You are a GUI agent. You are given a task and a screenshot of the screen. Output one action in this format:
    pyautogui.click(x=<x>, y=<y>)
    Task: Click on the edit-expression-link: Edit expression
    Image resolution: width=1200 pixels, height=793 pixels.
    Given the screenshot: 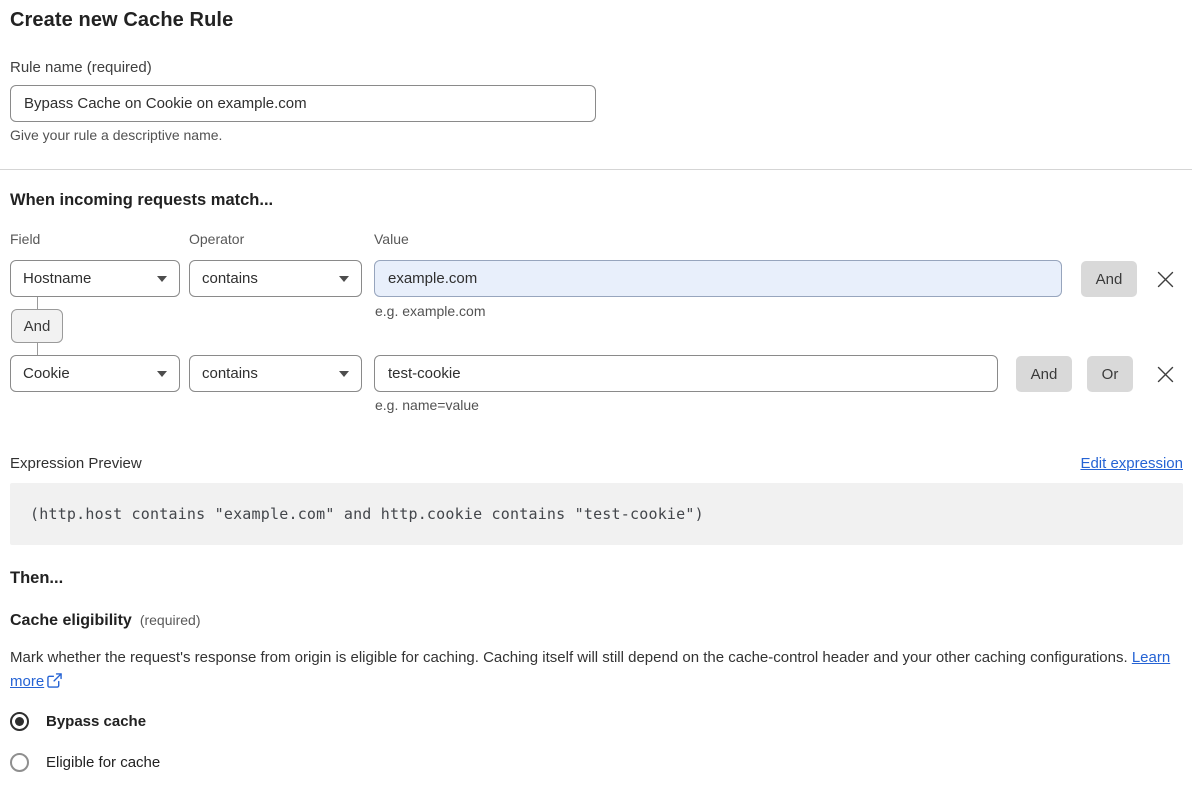 What is the action you would take?
    pyautogui.click(x=1131, y=463)
    